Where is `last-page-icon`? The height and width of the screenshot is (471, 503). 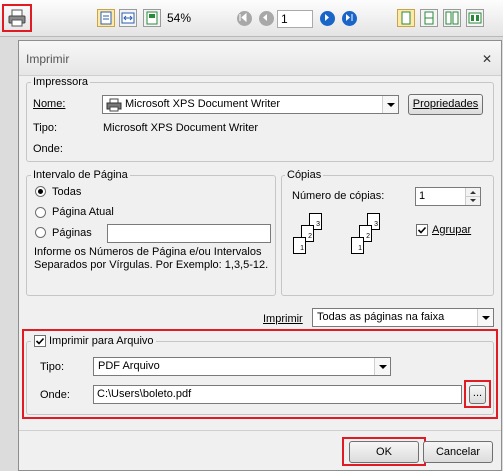
last-page-icon is located at coordinates (349, 17).